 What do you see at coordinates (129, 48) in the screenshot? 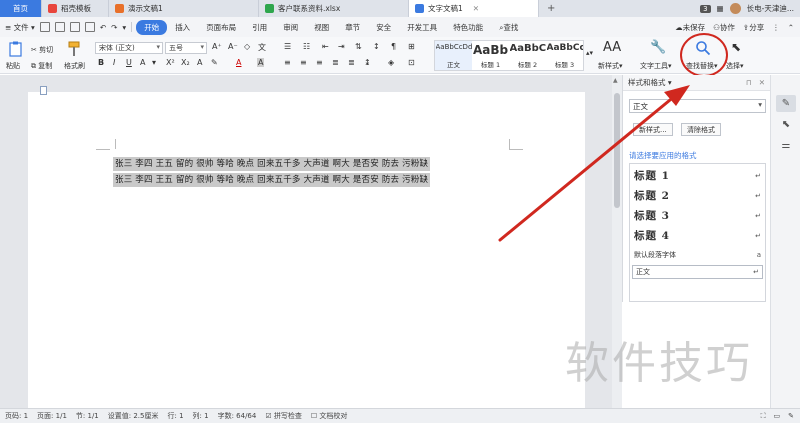
I see `font-family-select: 宋体 (正文)` at bounding box center [129, 48].